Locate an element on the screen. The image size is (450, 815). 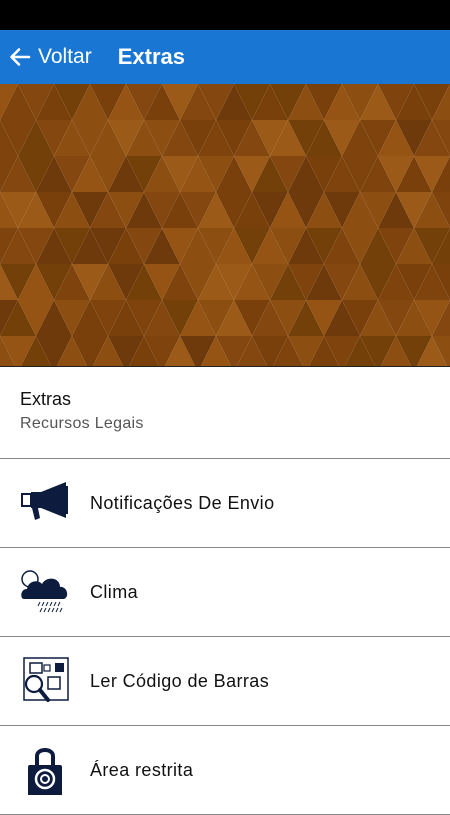
menu-item-restricted-area: Área restrita is located at coordinates (225, 770).